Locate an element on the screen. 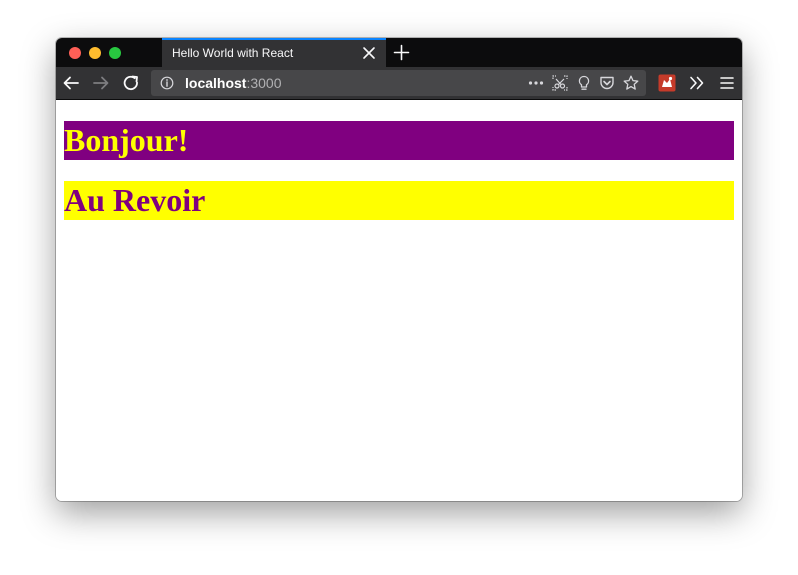 The height and width of the screenshot is (575, 798). pocket-icon is located at coordinates (607, 83).